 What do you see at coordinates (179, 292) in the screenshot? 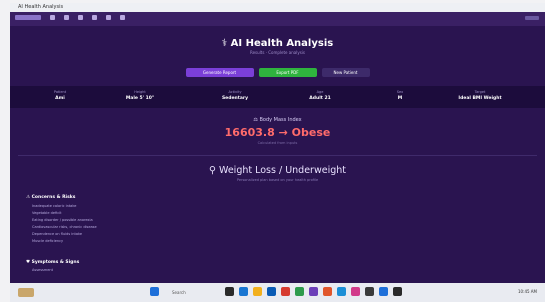
I see `taskbar-search: Search` at bounding box center [179, 292].